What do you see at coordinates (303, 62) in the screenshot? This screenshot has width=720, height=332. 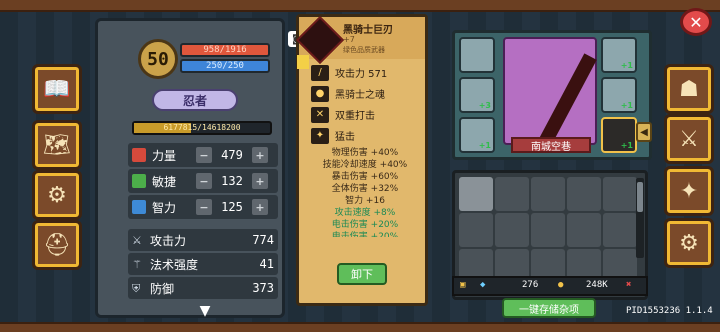 I see `bookmark-ribbon-icon` at bounding box center [303, 62].